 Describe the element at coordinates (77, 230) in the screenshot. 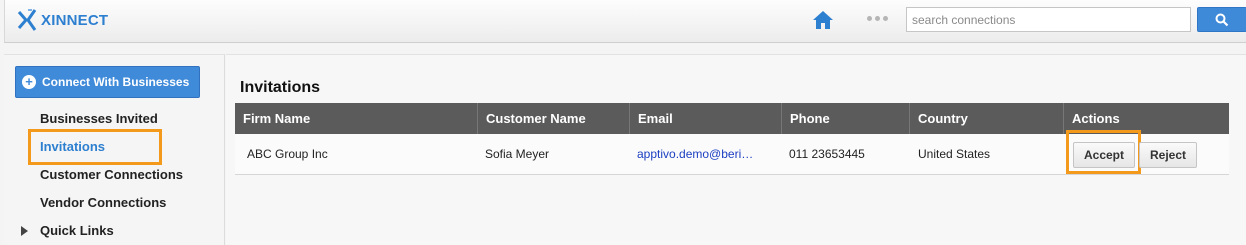

I see `sidebar-item-quick-links: Quick Links` at that location.